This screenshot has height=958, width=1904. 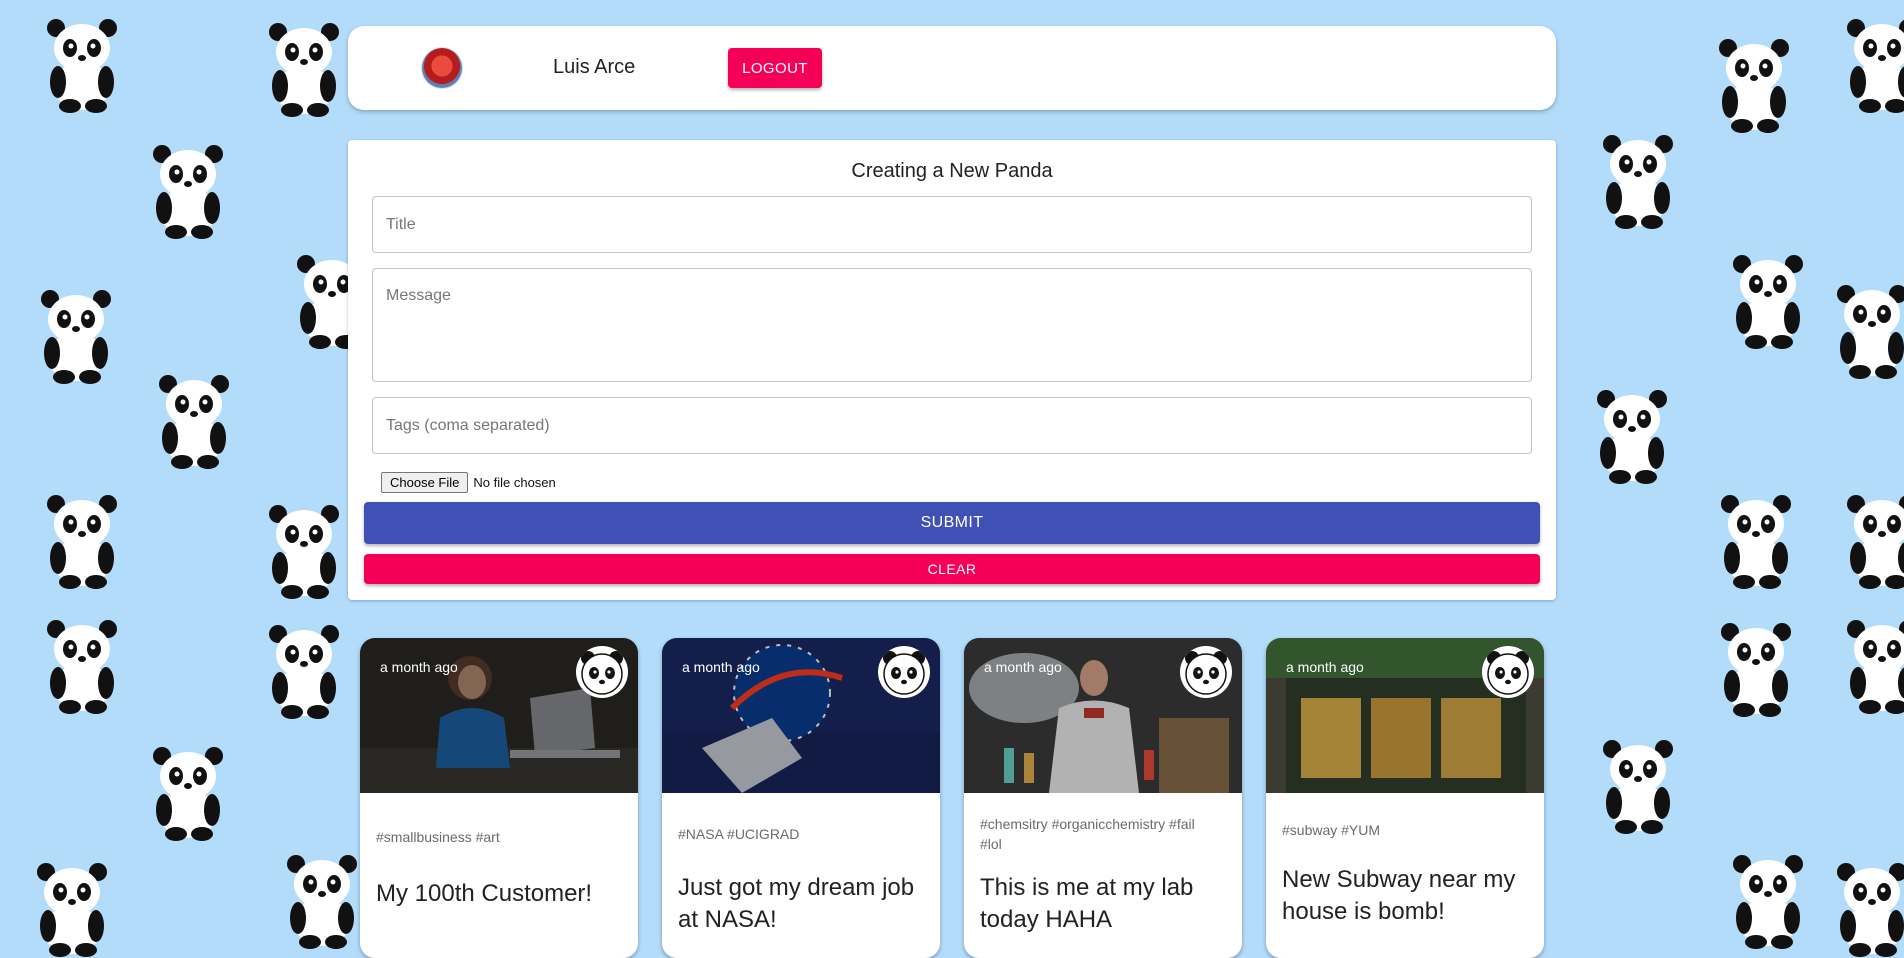 What do you see at coordinates (952, 171) in the screenshot?
I see `form-heading: Creating a New Panda` at bounding box center [952, 171].